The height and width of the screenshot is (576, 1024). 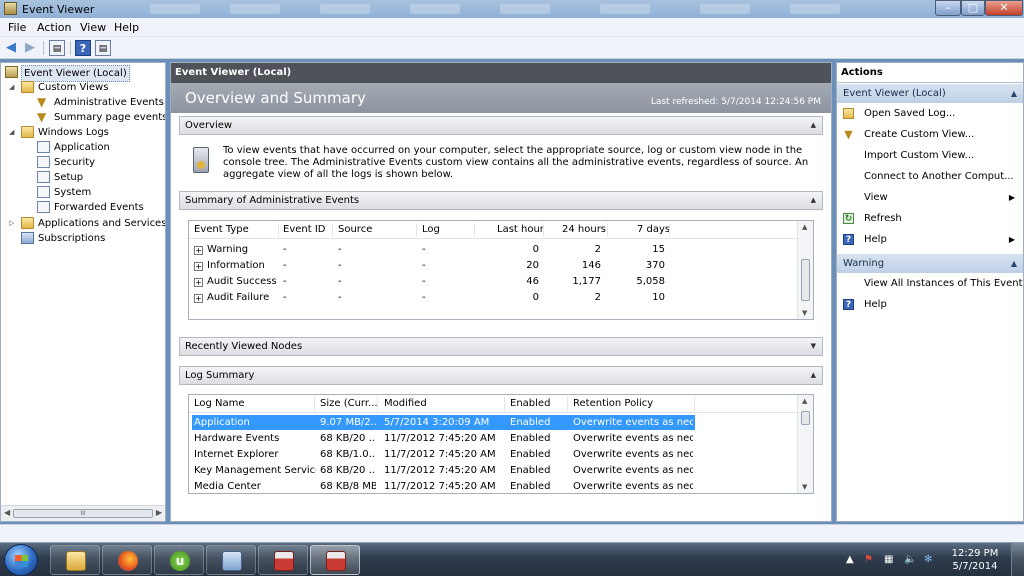 I want to click on action-help-warning: ? Help, so click(x=930, y=304).